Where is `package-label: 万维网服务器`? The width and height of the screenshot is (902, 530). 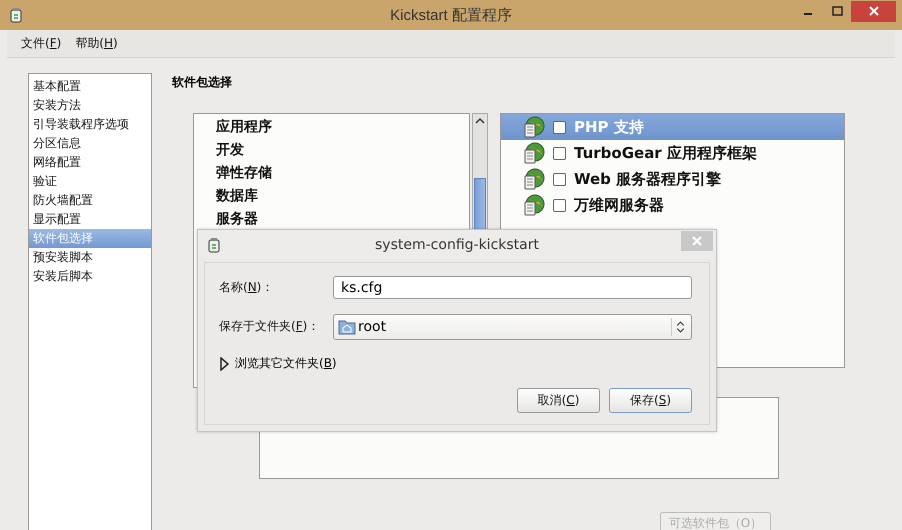
package-label: 万维网服务器 is located at coordinates (619, 205).